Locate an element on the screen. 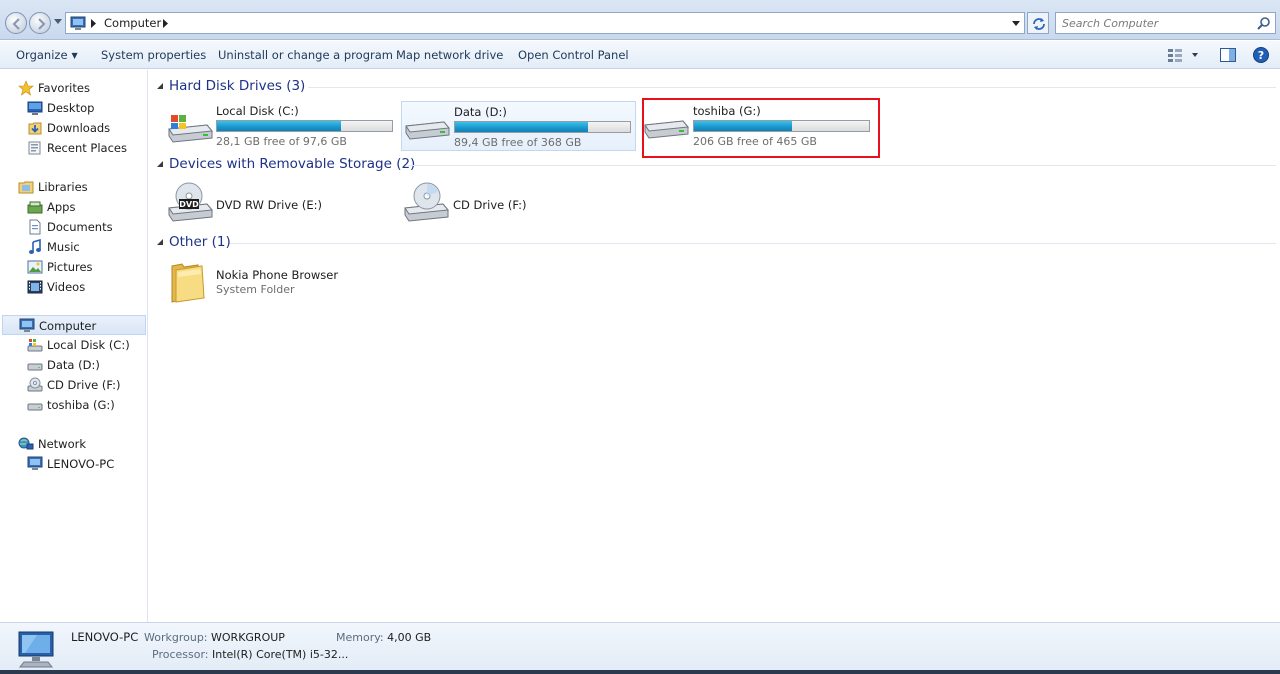  dvd-drive-icon: DVD is located at coordinates (190, 202).